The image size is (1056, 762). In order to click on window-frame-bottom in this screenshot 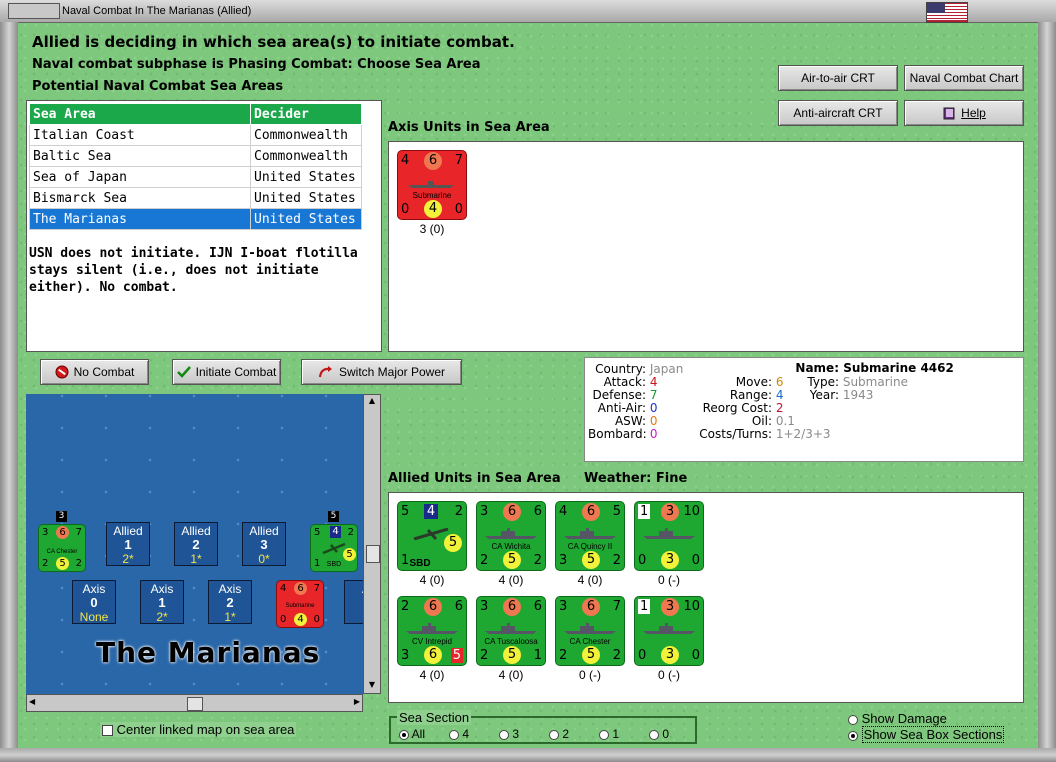, I will do `click(528, 755)`.